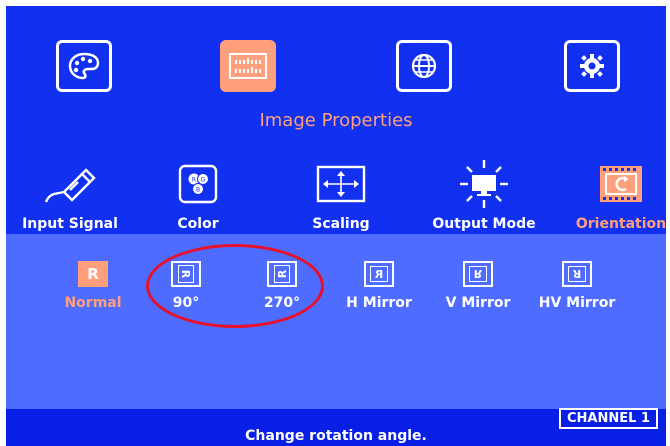 The image size is (670, 446). What do you see at coordinates (70, 224) in the screenshot?
I see `category-label: Input Signal` at bounding box center [70, 224].